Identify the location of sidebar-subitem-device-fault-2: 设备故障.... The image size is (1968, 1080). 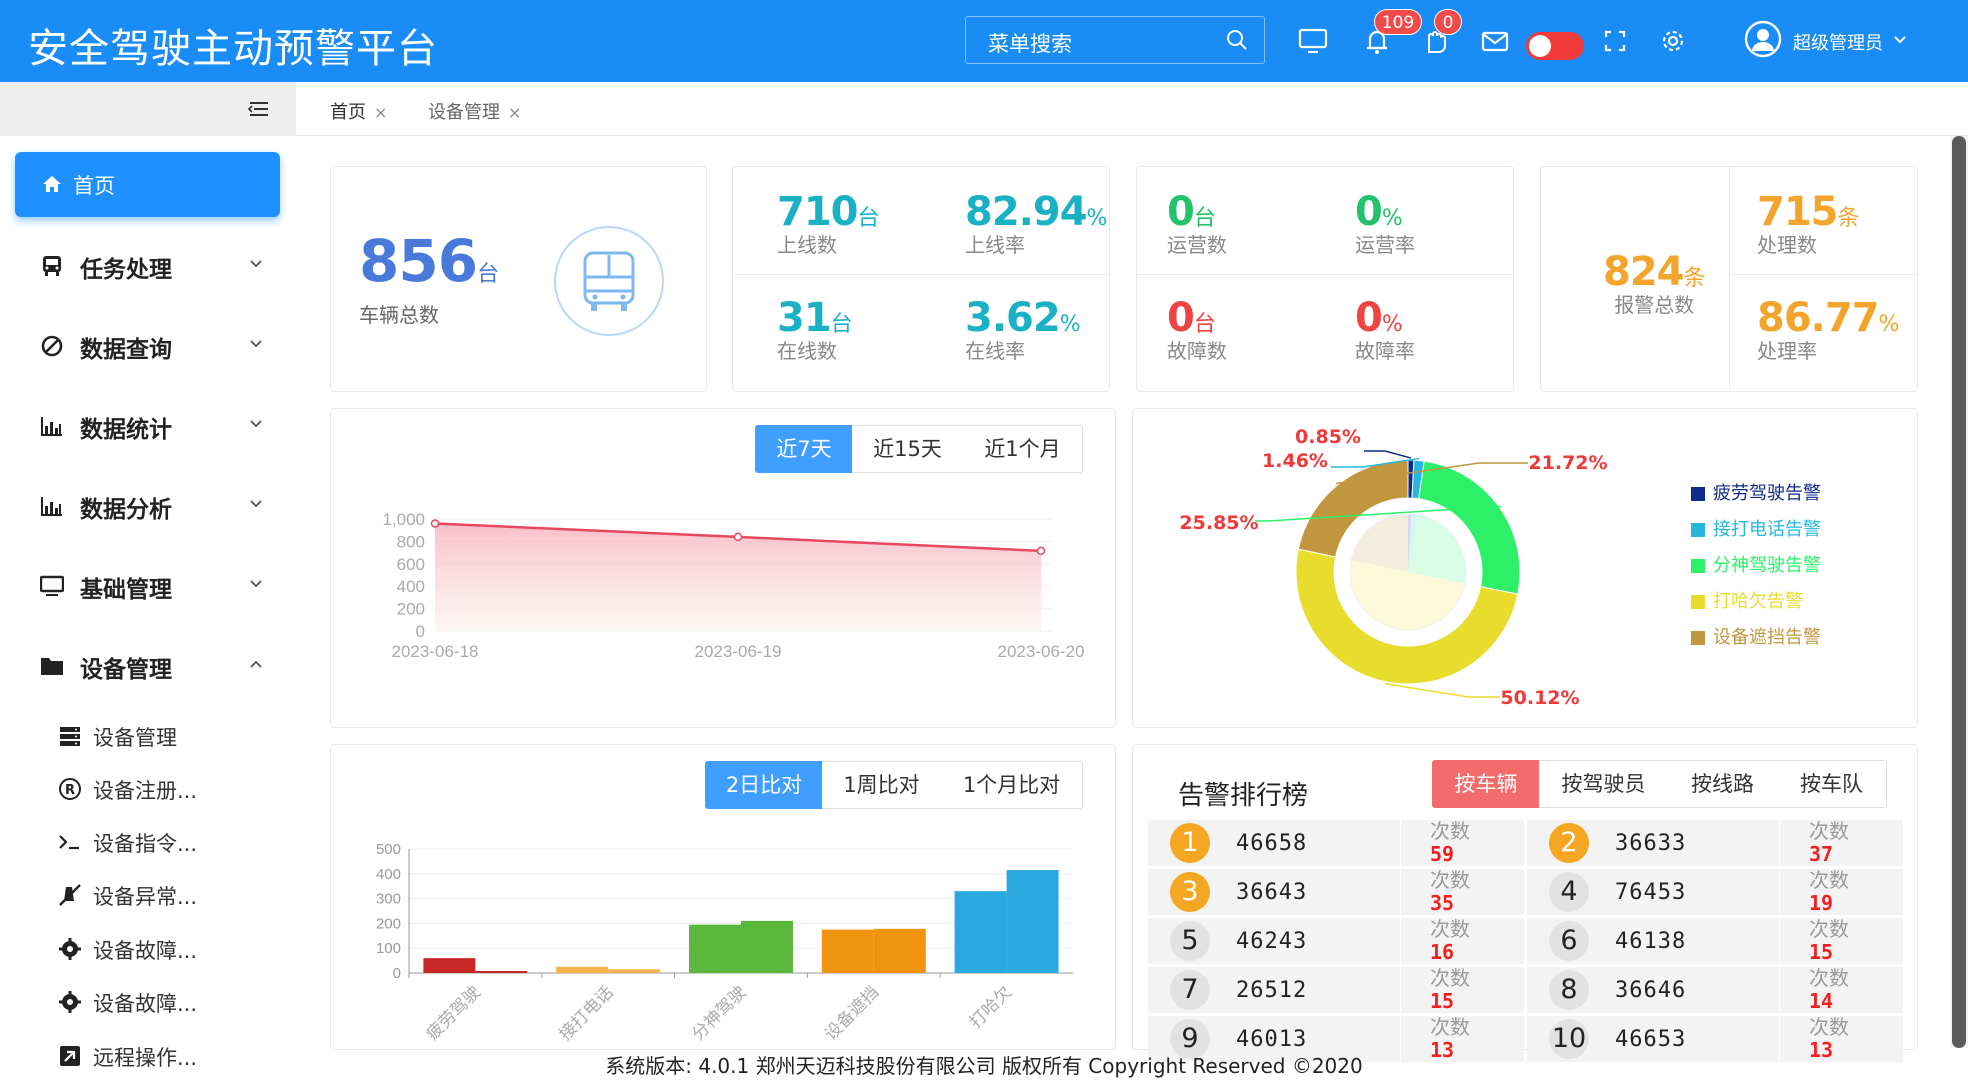
(148, 1001).